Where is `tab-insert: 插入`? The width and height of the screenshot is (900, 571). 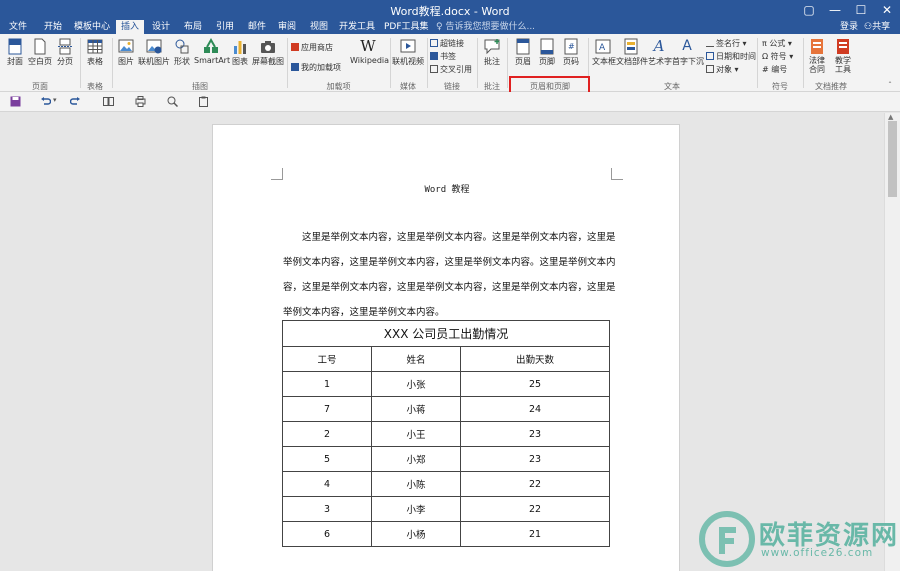 tab-insert: 插入 is located at coordinates (130, 27).